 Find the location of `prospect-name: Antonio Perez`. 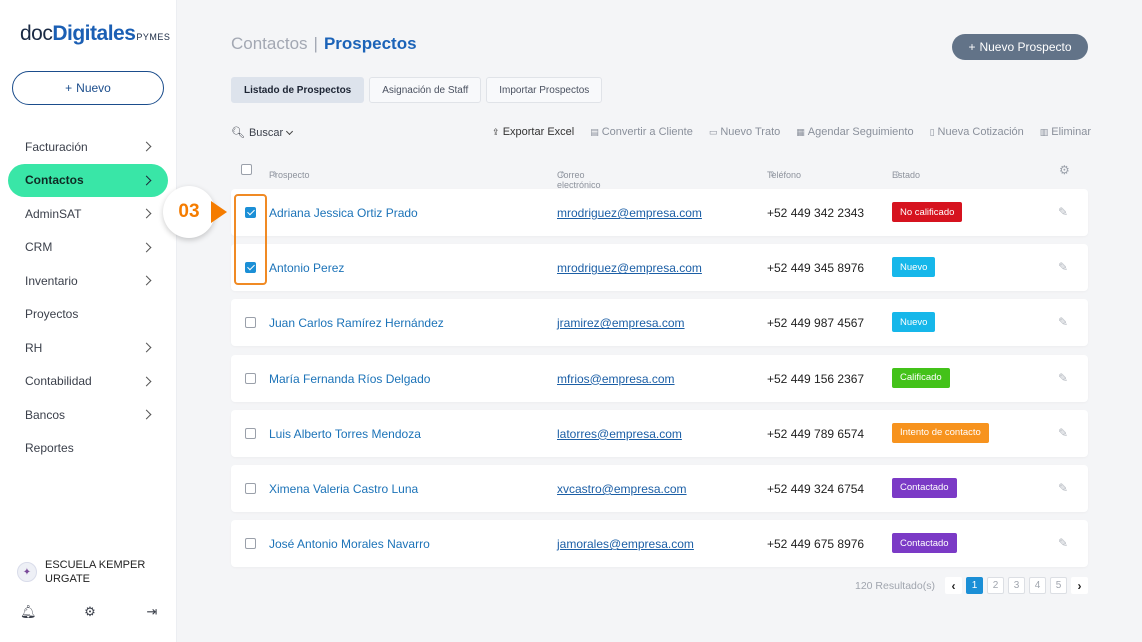

prospect-name: Antonio Perez is located at coordinates (306, 268).